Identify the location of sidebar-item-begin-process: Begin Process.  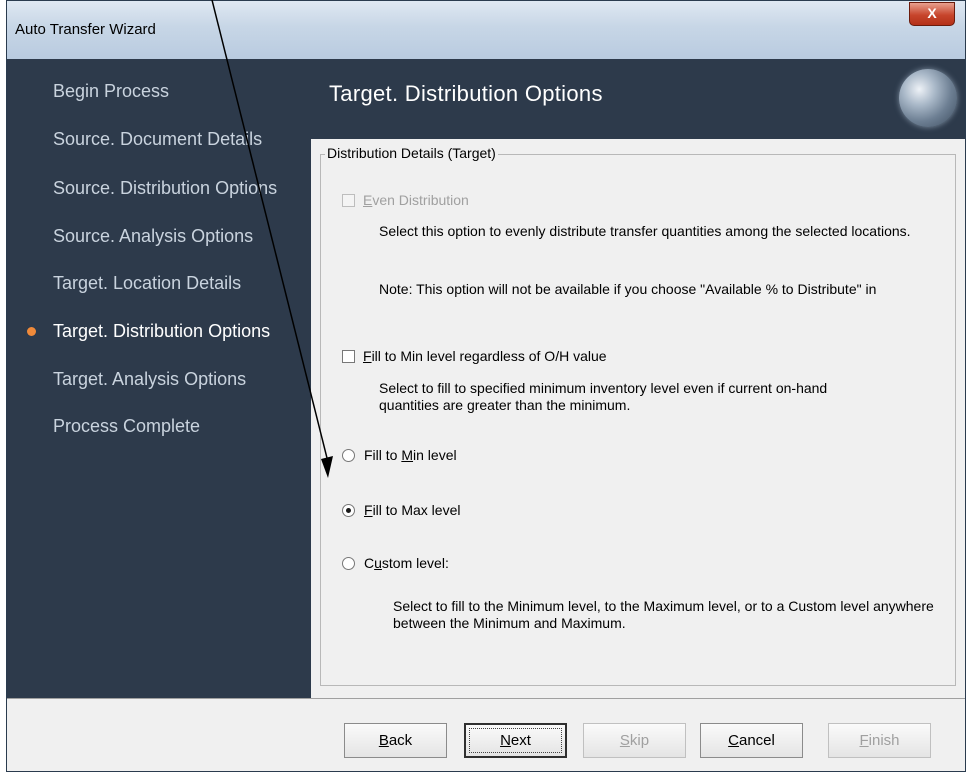
(111, 91).